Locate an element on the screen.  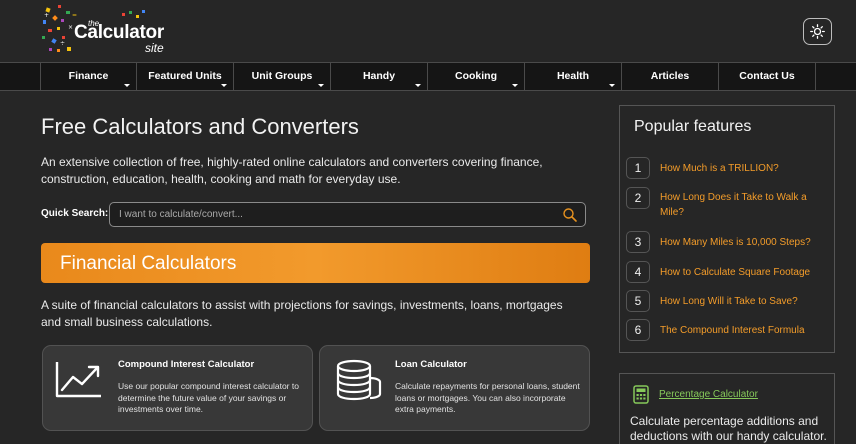
financial-calculators-banner: Financial Calculators is located at coordinates (315, 263).